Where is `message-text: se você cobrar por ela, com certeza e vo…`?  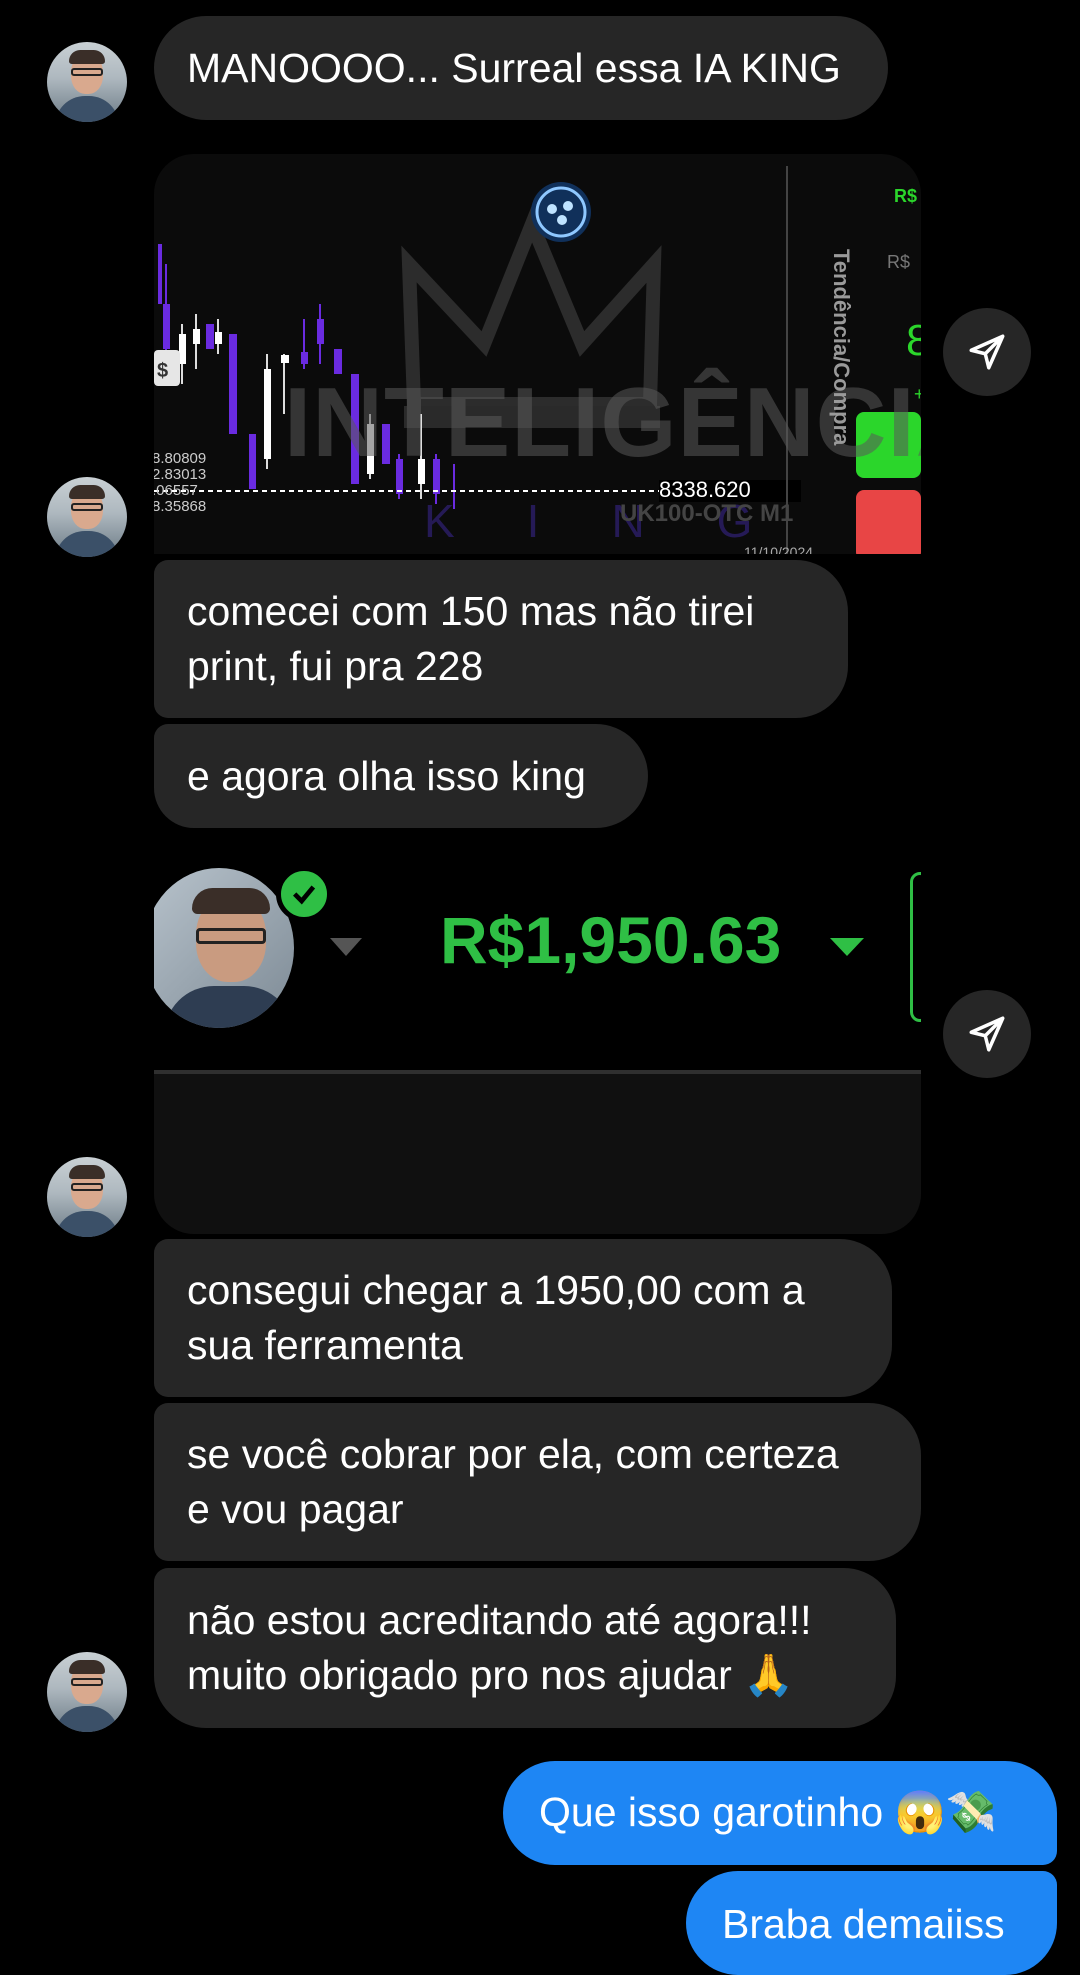
message-text: se você cobrar por ela, com certeza e vo… is located at coordinates (513, 1481).